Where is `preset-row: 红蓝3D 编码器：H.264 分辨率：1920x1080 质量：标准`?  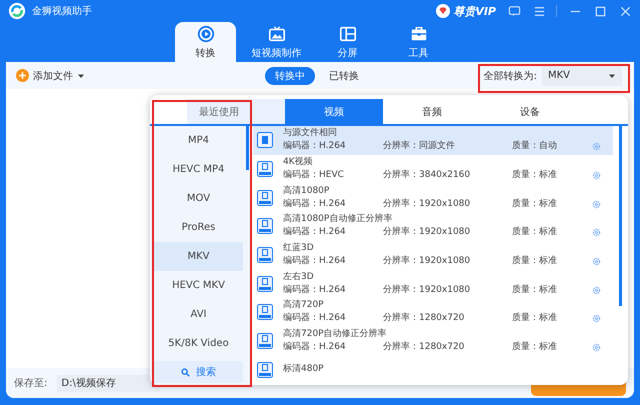 preset-row: 红蓝3D 编码器：H.264 分辨率：1920x1080 质量：标准 is located at coordinates (433, 255).